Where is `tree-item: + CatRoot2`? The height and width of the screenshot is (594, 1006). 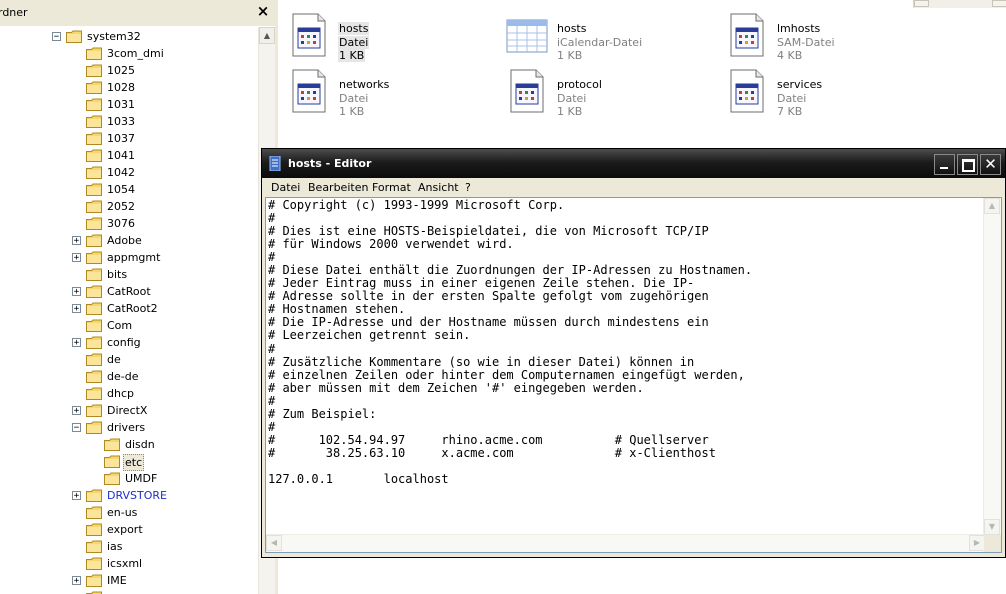 tree-item: + CatRoot2 is located at coordinates (129, 308).